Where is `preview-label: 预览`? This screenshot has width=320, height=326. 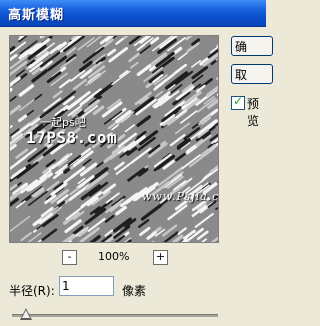 preview-label: 预览 is located at coordinates (253, 112).